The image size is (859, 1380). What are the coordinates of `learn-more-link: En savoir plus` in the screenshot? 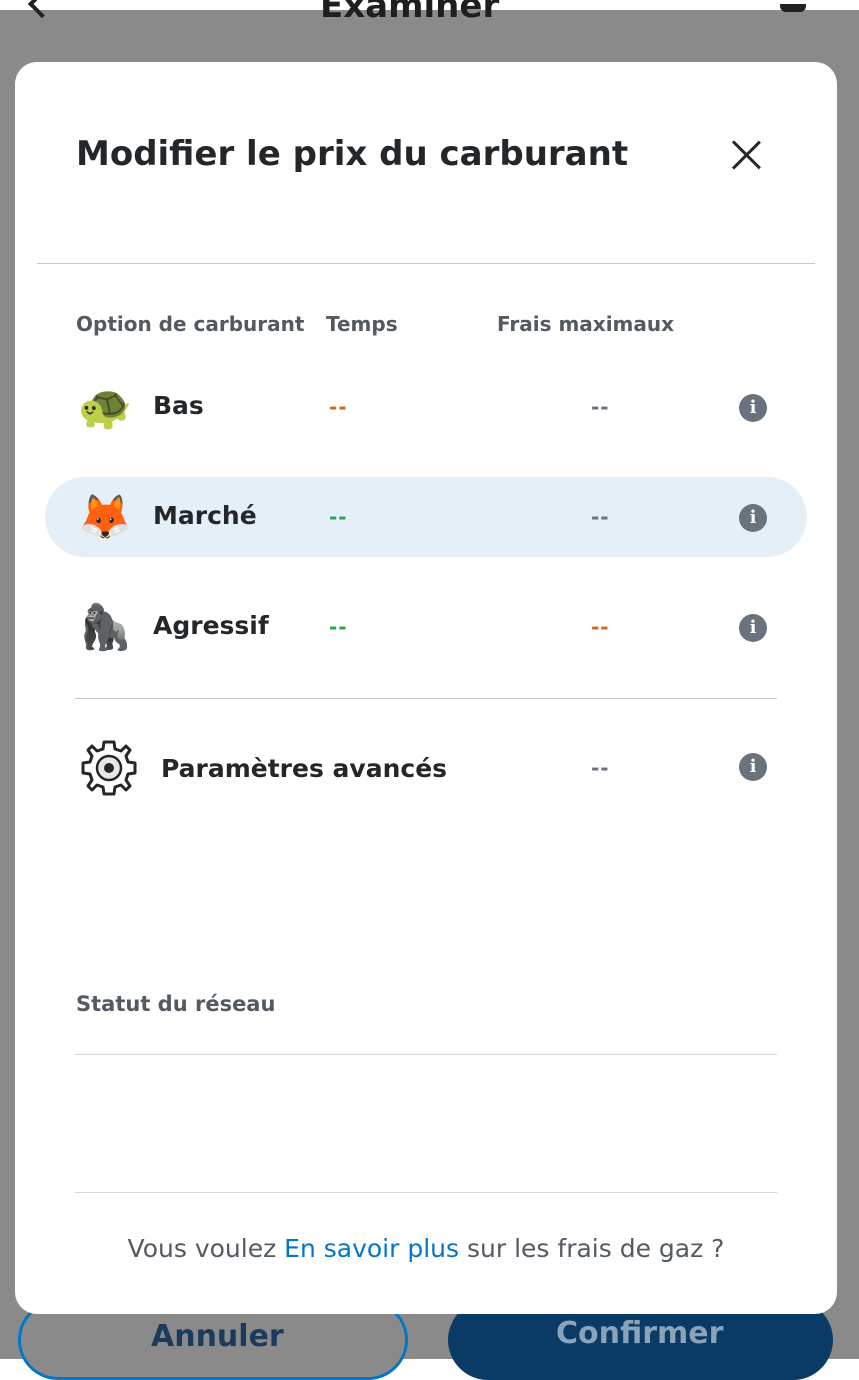 It's located at (371, 1248).